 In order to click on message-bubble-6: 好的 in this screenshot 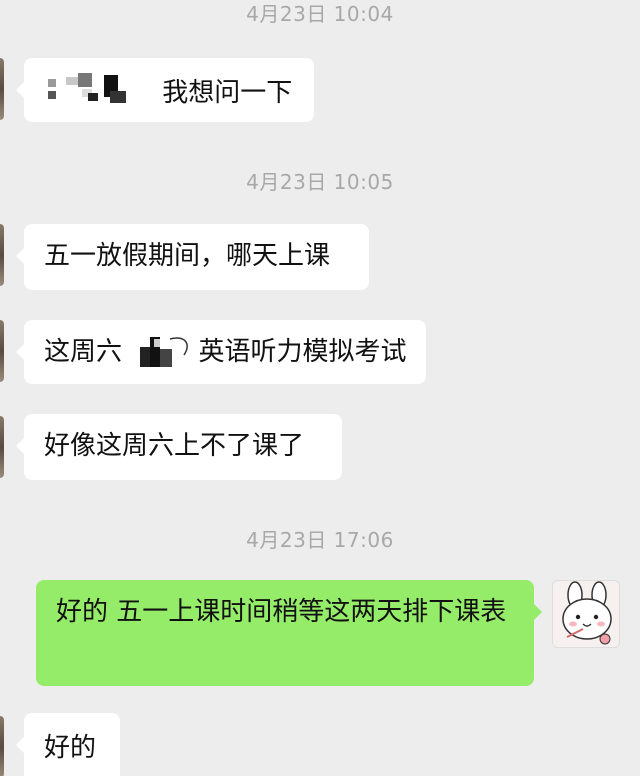, I will do `click(68, 744)`.